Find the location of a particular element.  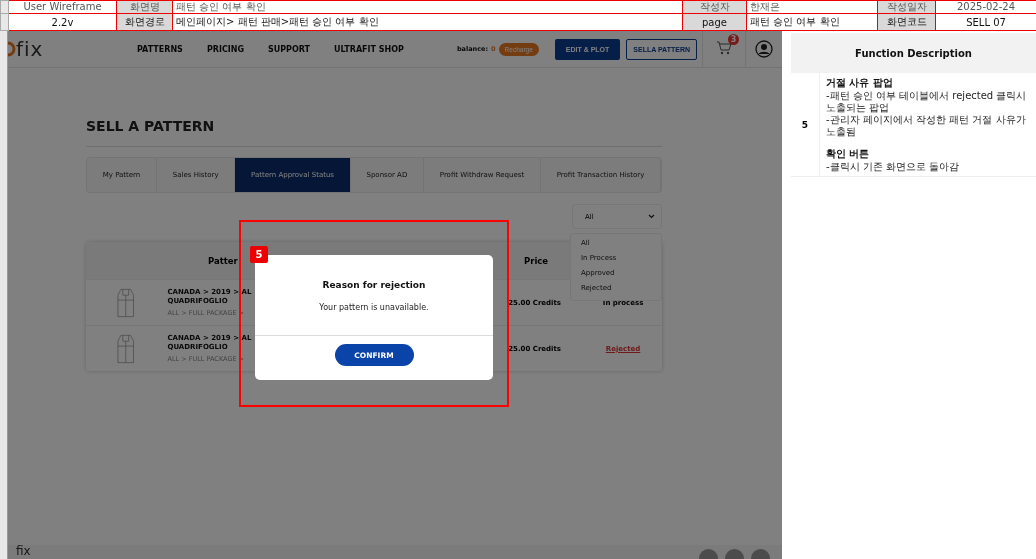

table-cell: 2025-02-24 is located at coordinates (985, 7).